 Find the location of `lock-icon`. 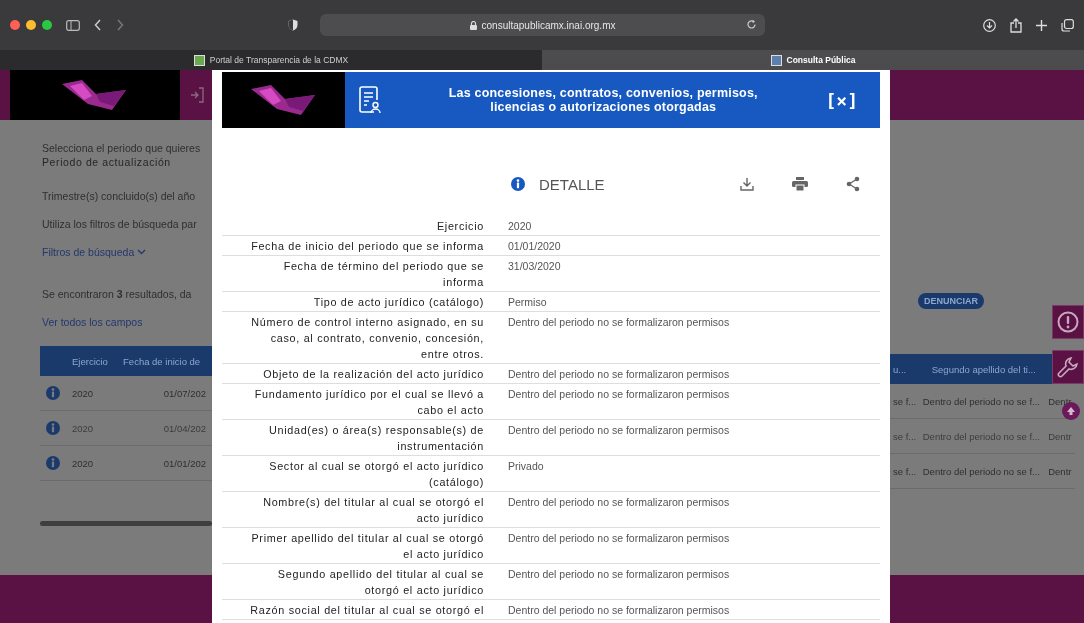

lock-icon is located at coordinates (473, 25).